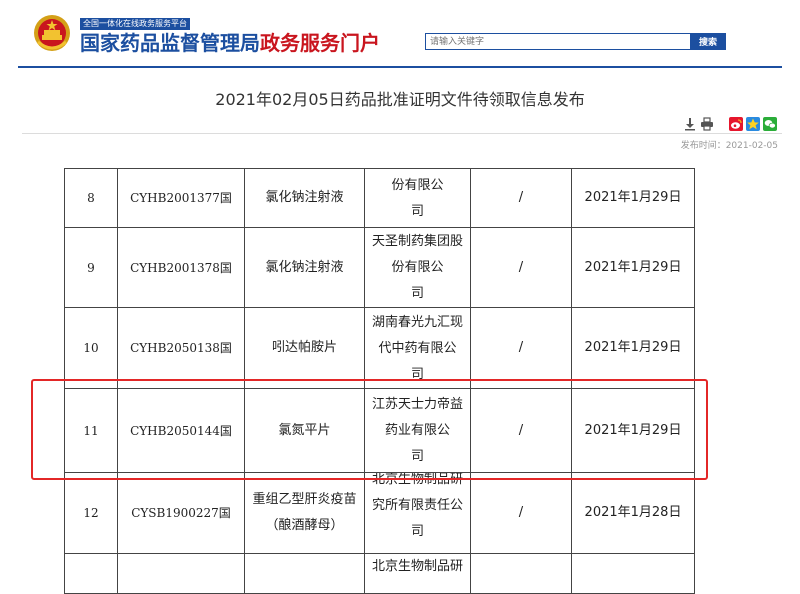 The image size is (800, 594). I want to click on search-input, so click(561, 41).